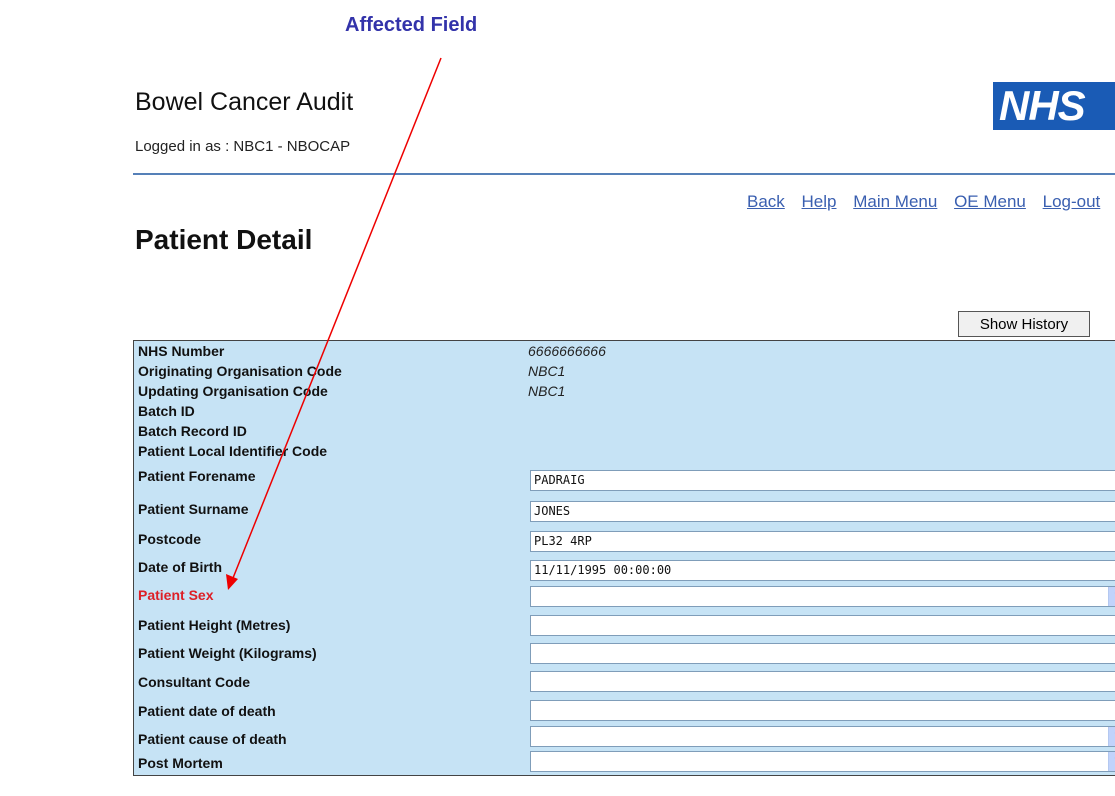 This screenshot has height=796, width=1115. What do you see at coordinates (895, 201) in the screenshot?
I see `nav-link-main-menu: Main Menu` at bounding box center [895, 201].